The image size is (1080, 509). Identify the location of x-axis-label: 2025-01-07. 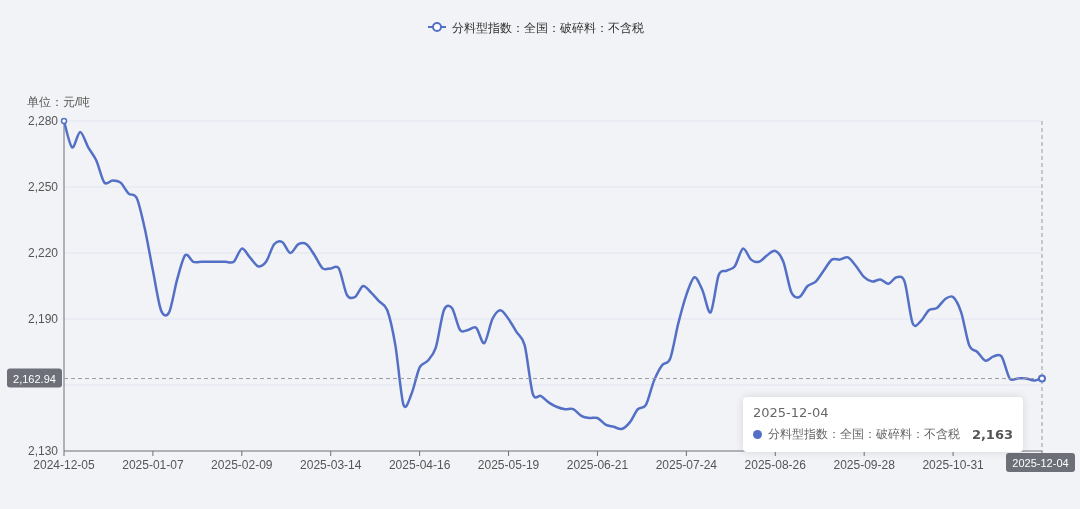
(153, 465).